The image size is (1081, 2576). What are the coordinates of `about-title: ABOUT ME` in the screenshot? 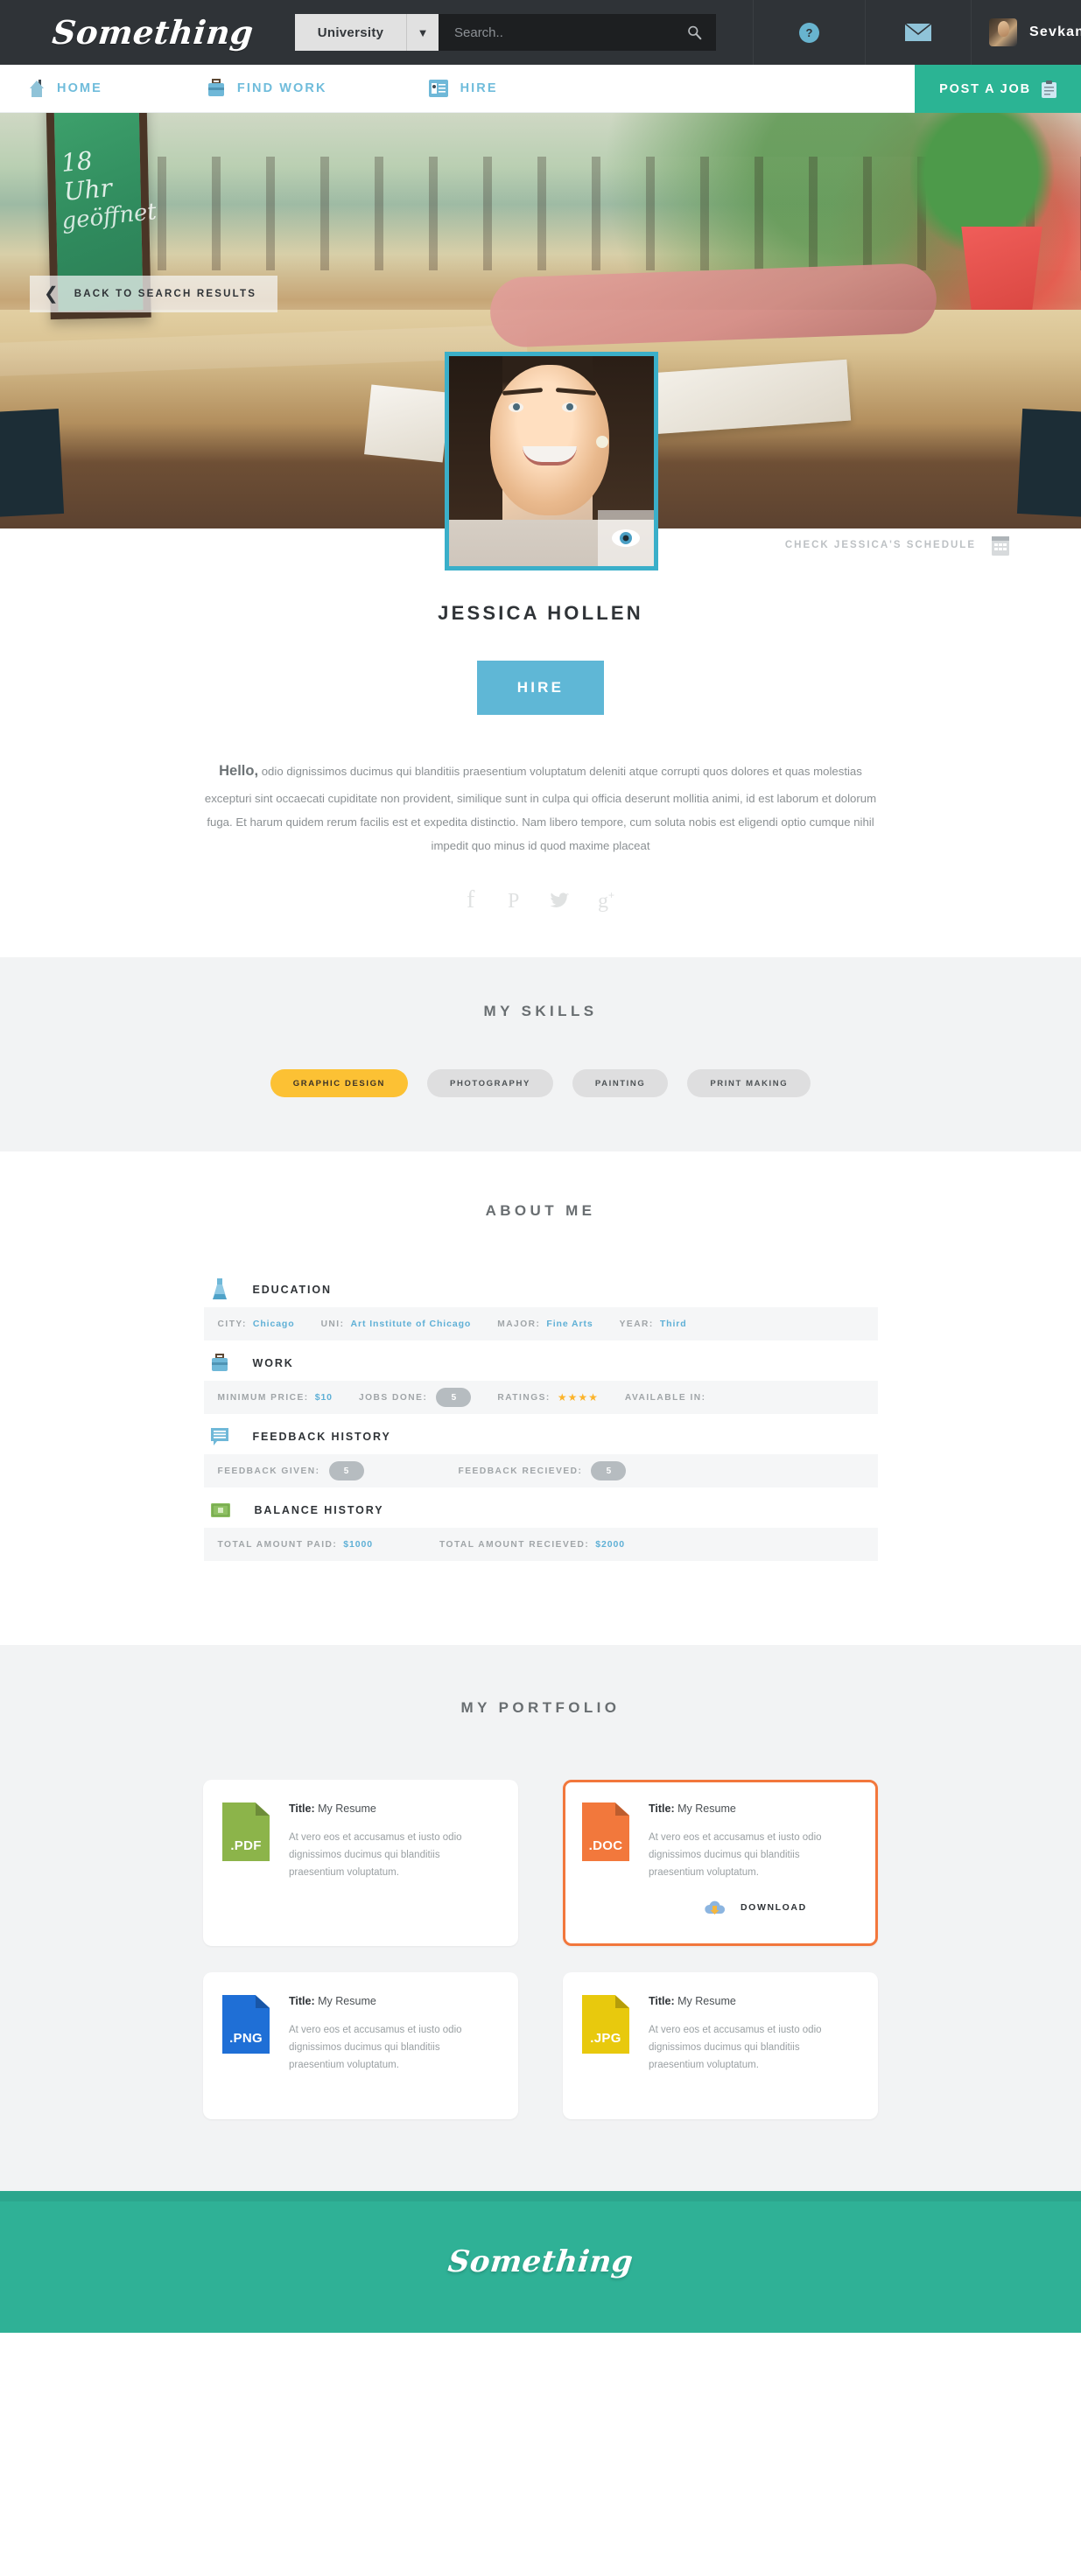 It's located at (540, 1210).